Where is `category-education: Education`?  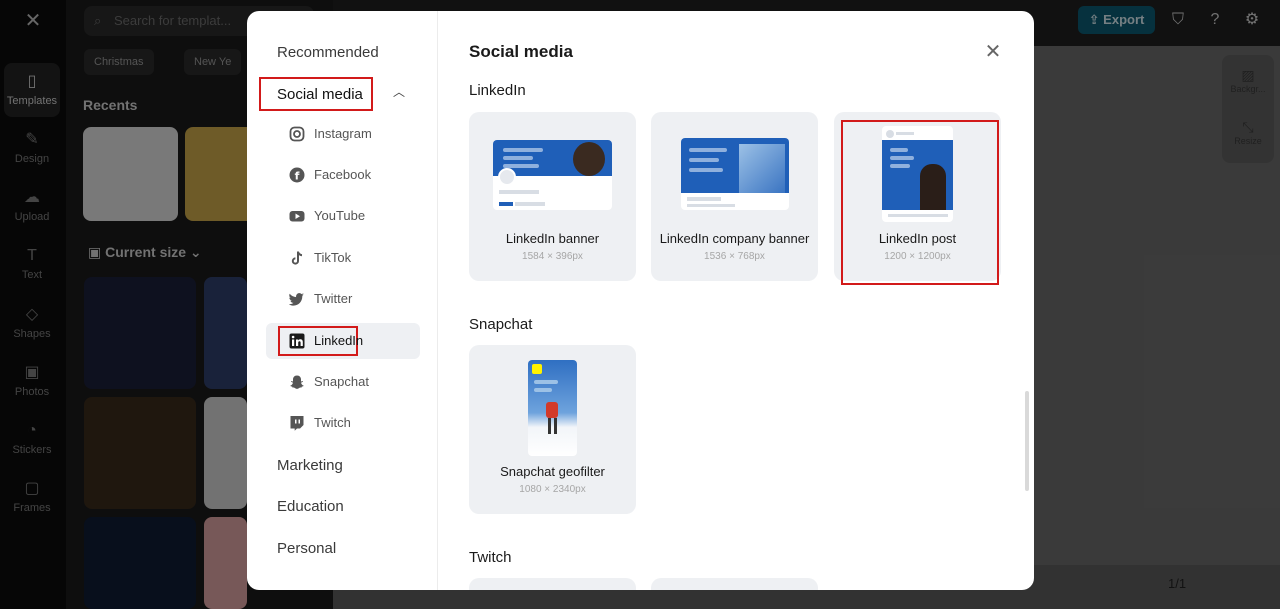
category-education: Education is located at coordinates (310, 506).